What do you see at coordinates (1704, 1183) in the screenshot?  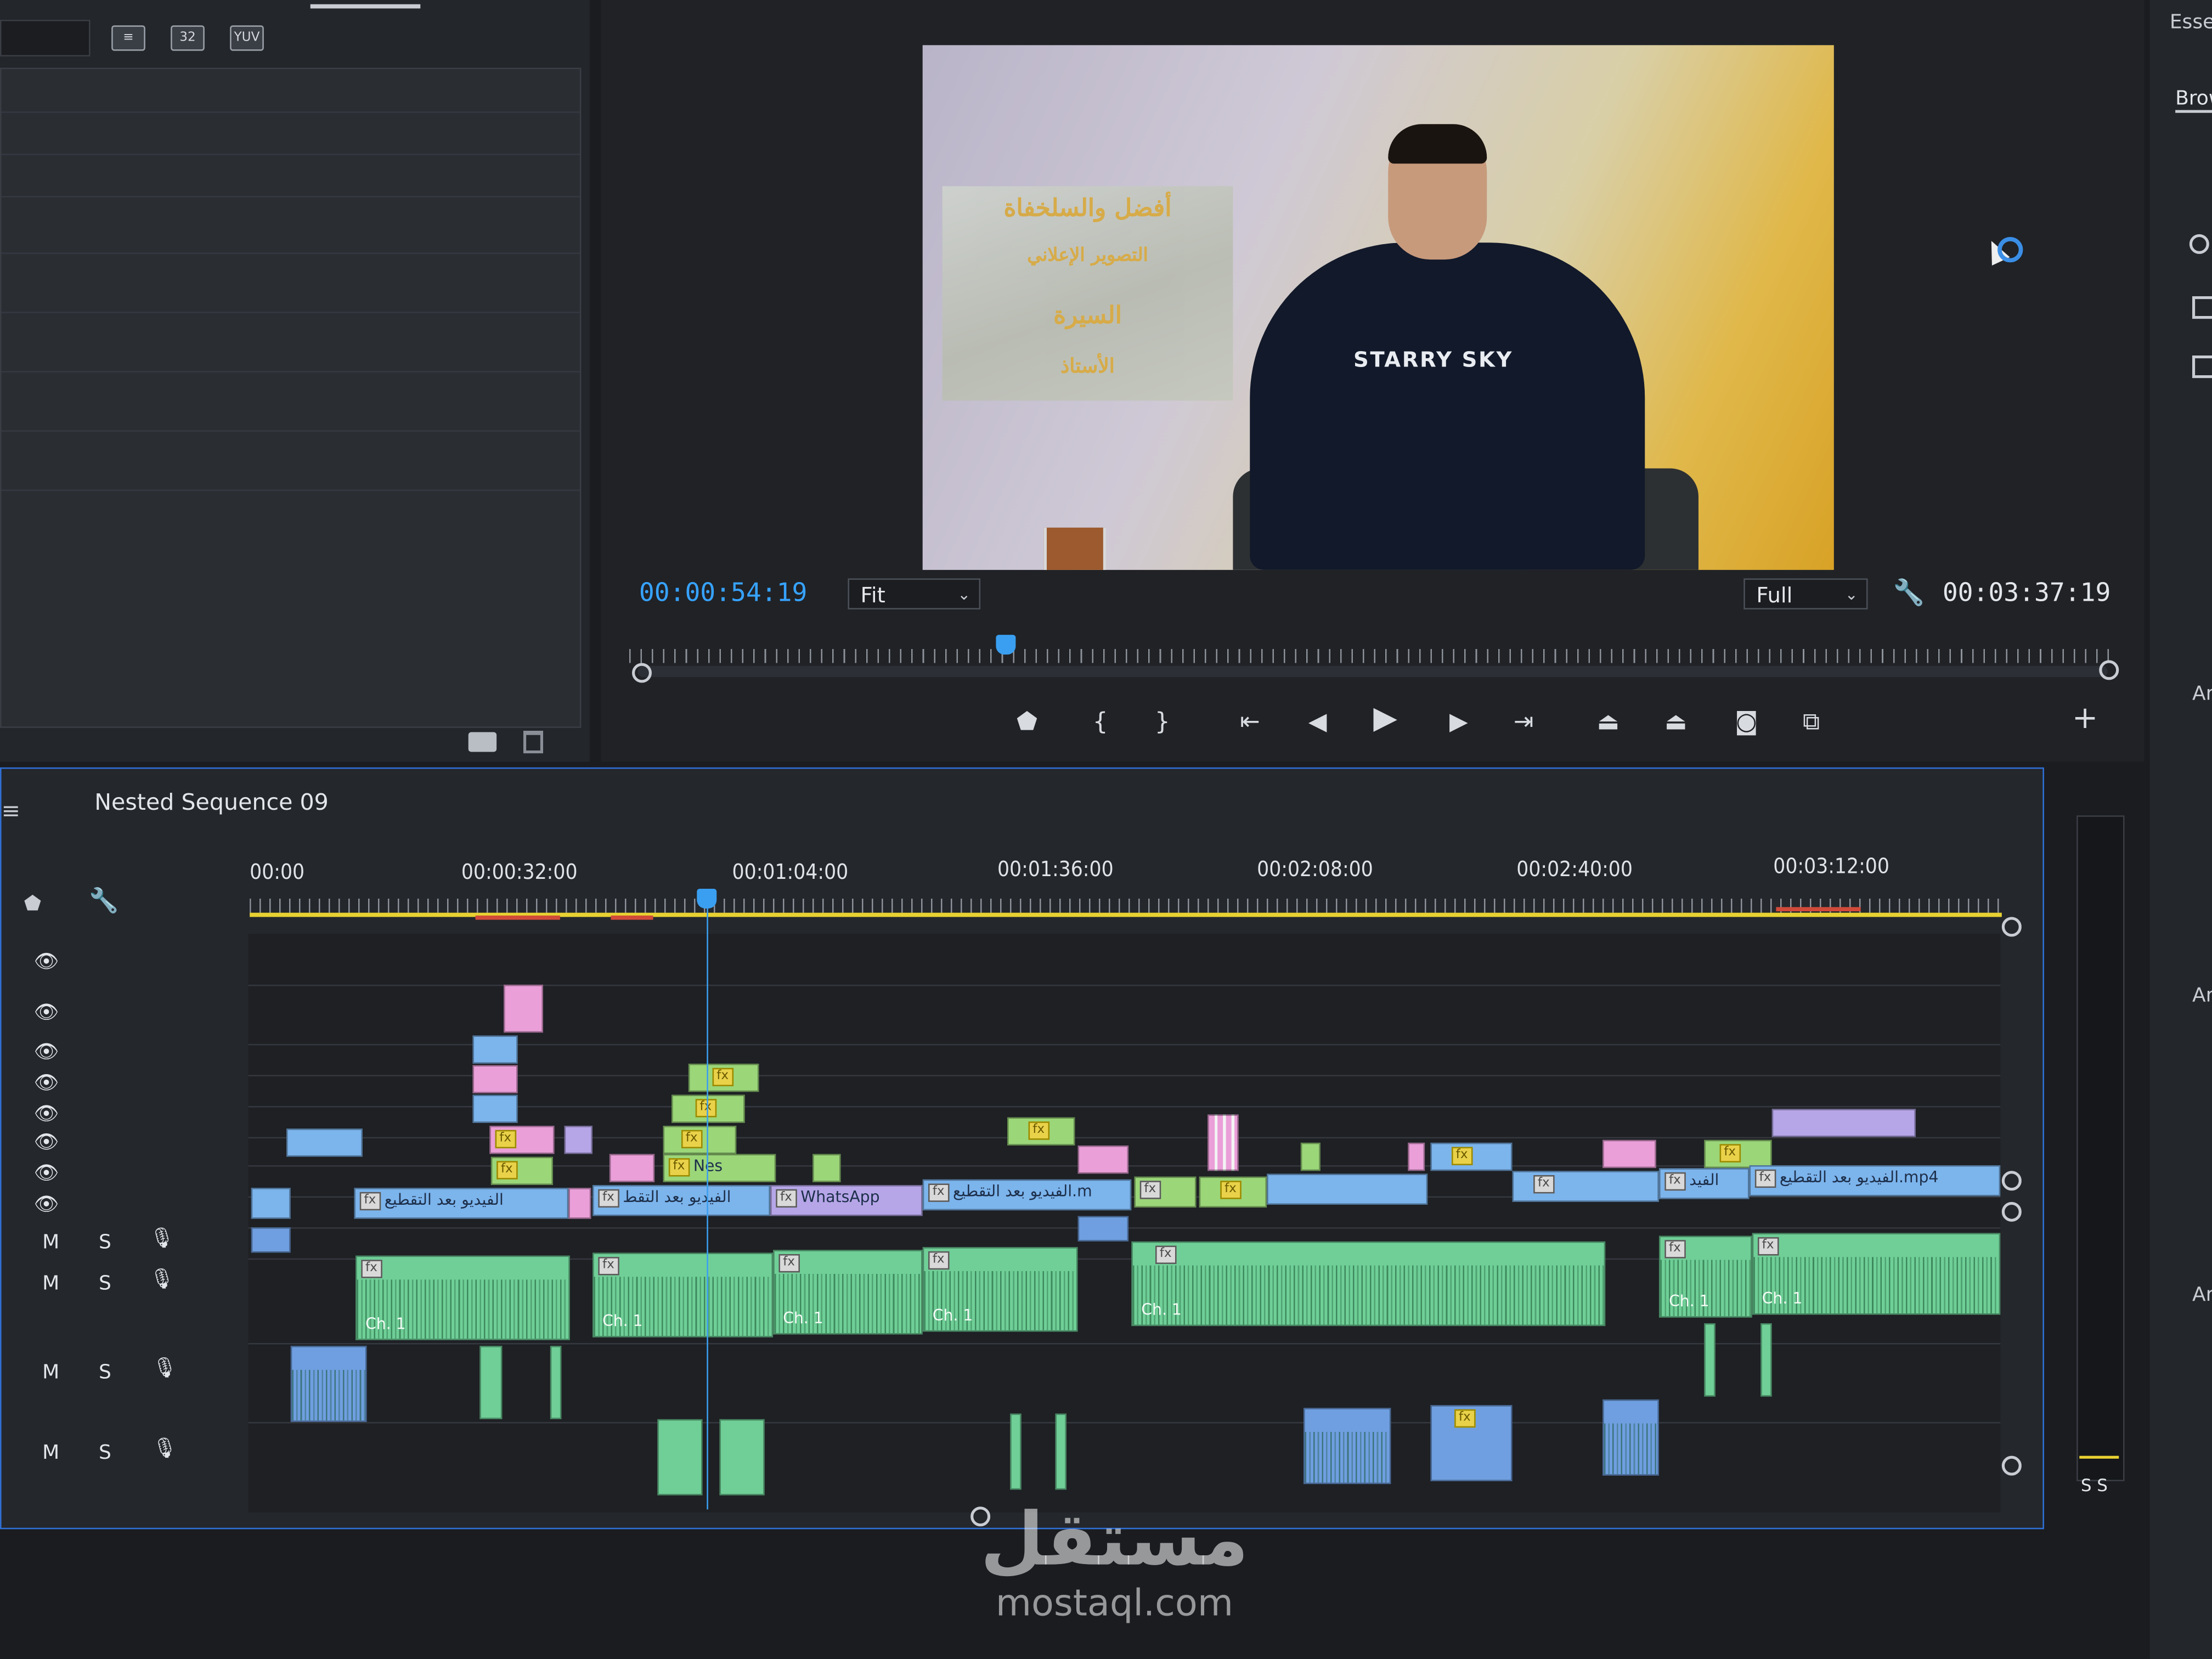 I see `video-clip: fx الفيد` at bounding box center [1704, 1183].